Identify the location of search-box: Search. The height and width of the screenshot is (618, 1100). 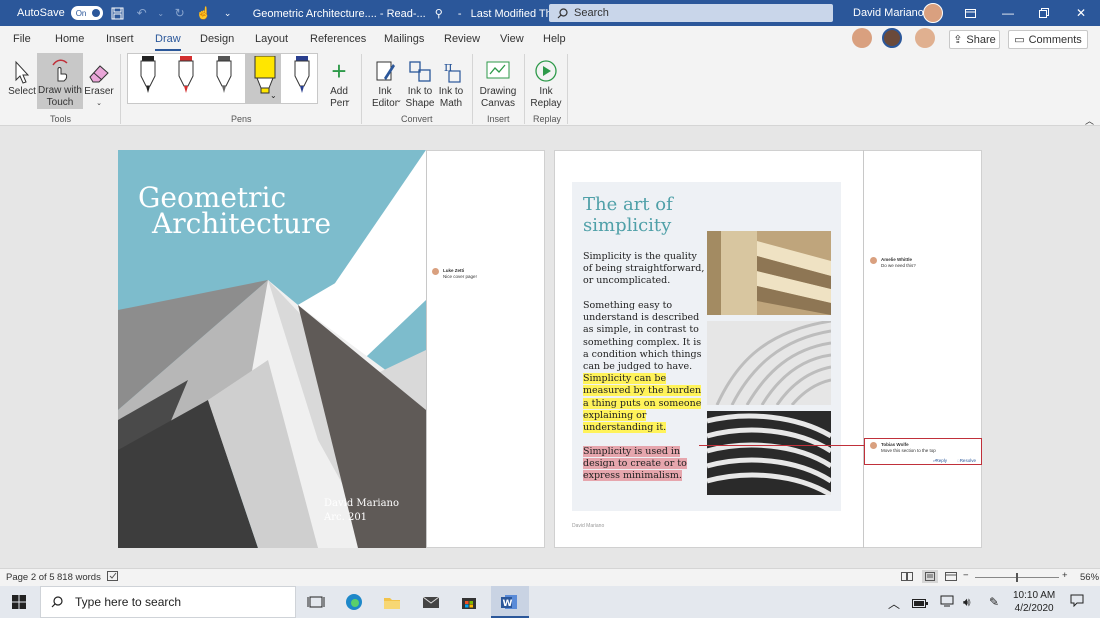
(691, 13).